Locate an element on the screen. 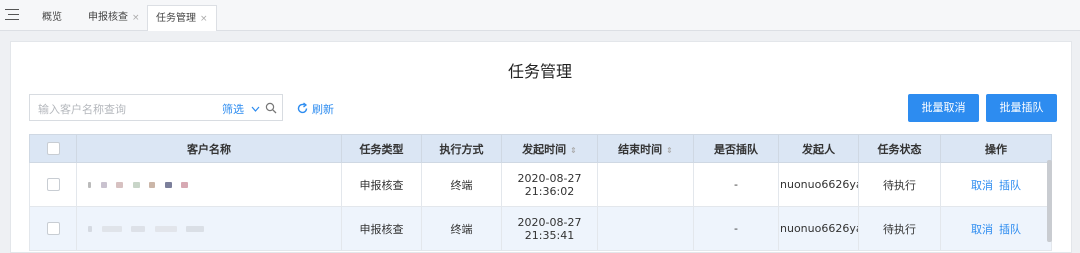  tab-bar: 概览 申报核查 × 任务管理 × is located at coordinates (540, 15).